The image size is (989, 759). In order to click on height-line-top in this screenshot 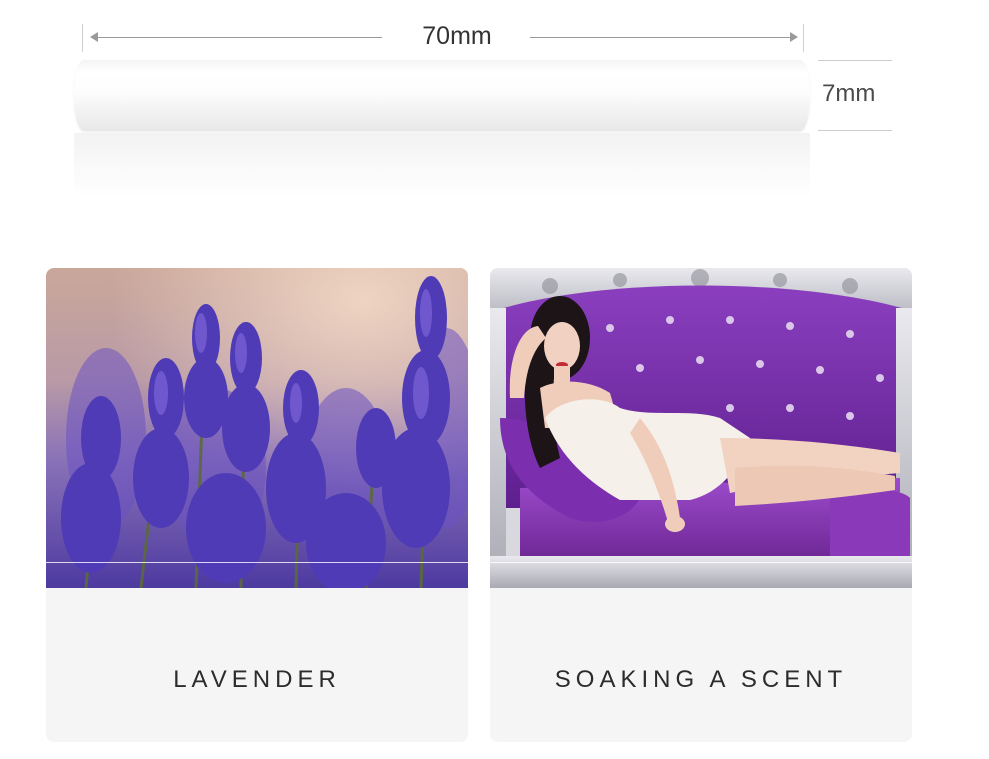, I will do `click(855, 60)`.